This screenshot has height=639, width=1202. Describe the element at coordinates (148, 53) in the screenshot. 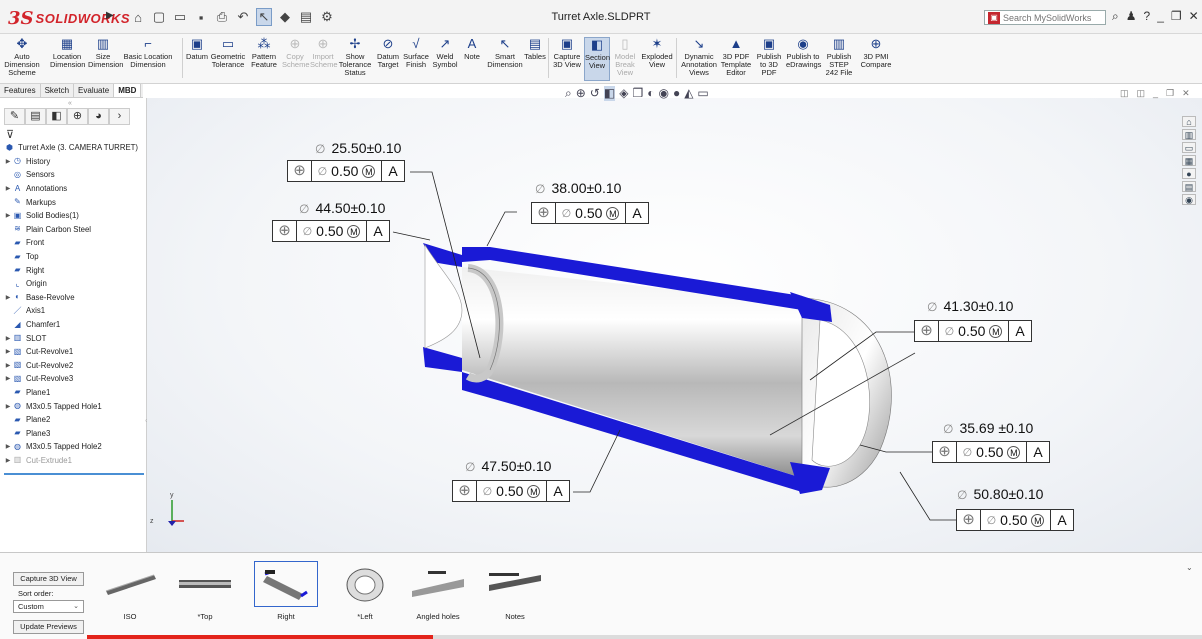

I see `basic-location-dimension-button: ⌐ Basic Location Dimension` at that location.